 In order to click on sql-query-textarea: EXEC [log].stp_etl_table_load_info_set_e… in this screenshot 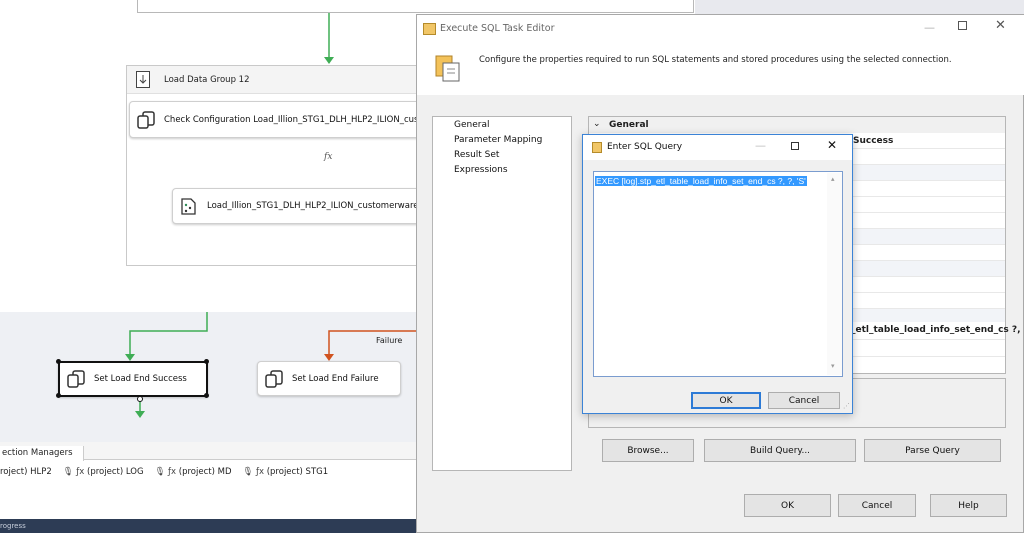, I will do `click(718, 274)`.